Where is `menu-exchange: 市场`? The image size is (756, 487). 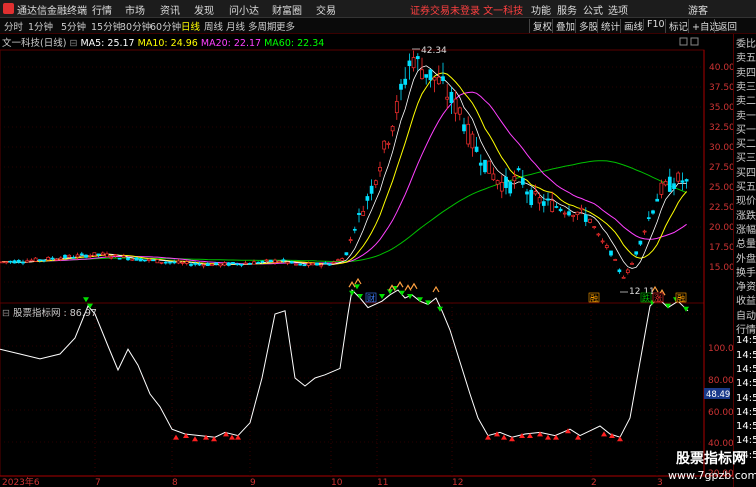
menu-exchange: 市场 is located at coordinates (135, 9).